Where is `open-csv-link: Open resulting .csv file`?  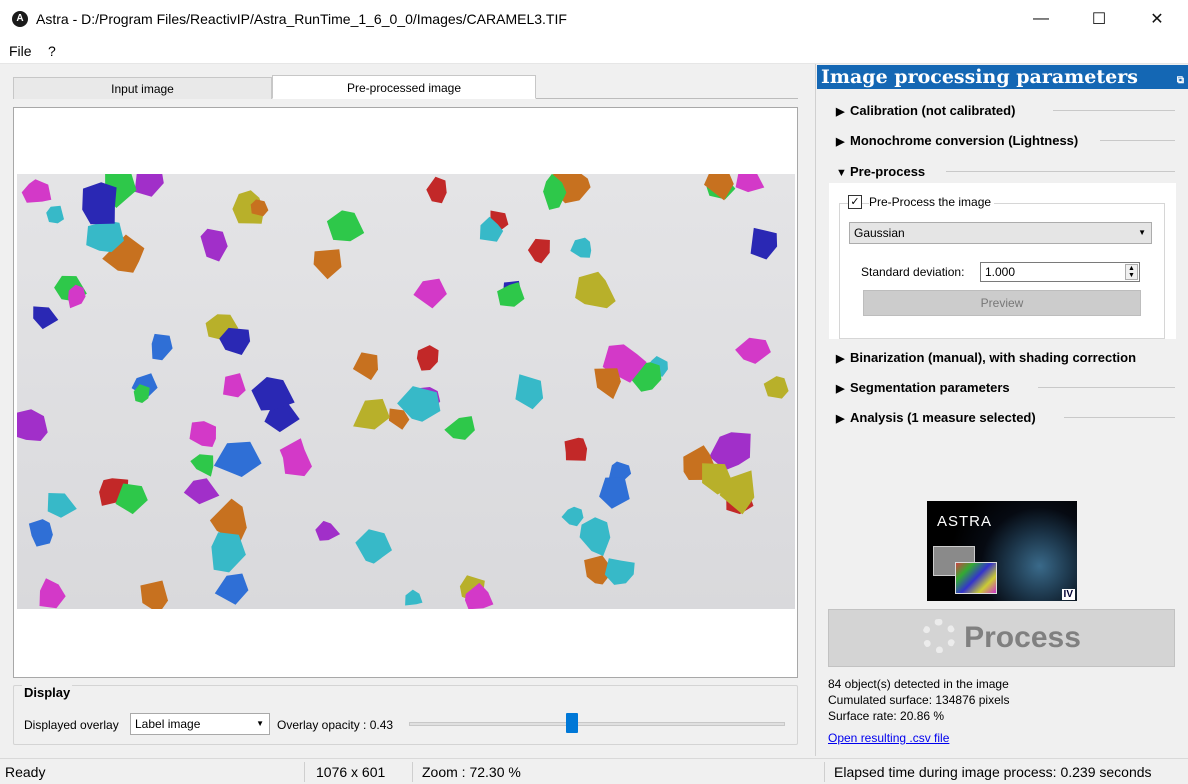 open-csv-link: Open resulting .csv file is located at coordinates (888, 738).